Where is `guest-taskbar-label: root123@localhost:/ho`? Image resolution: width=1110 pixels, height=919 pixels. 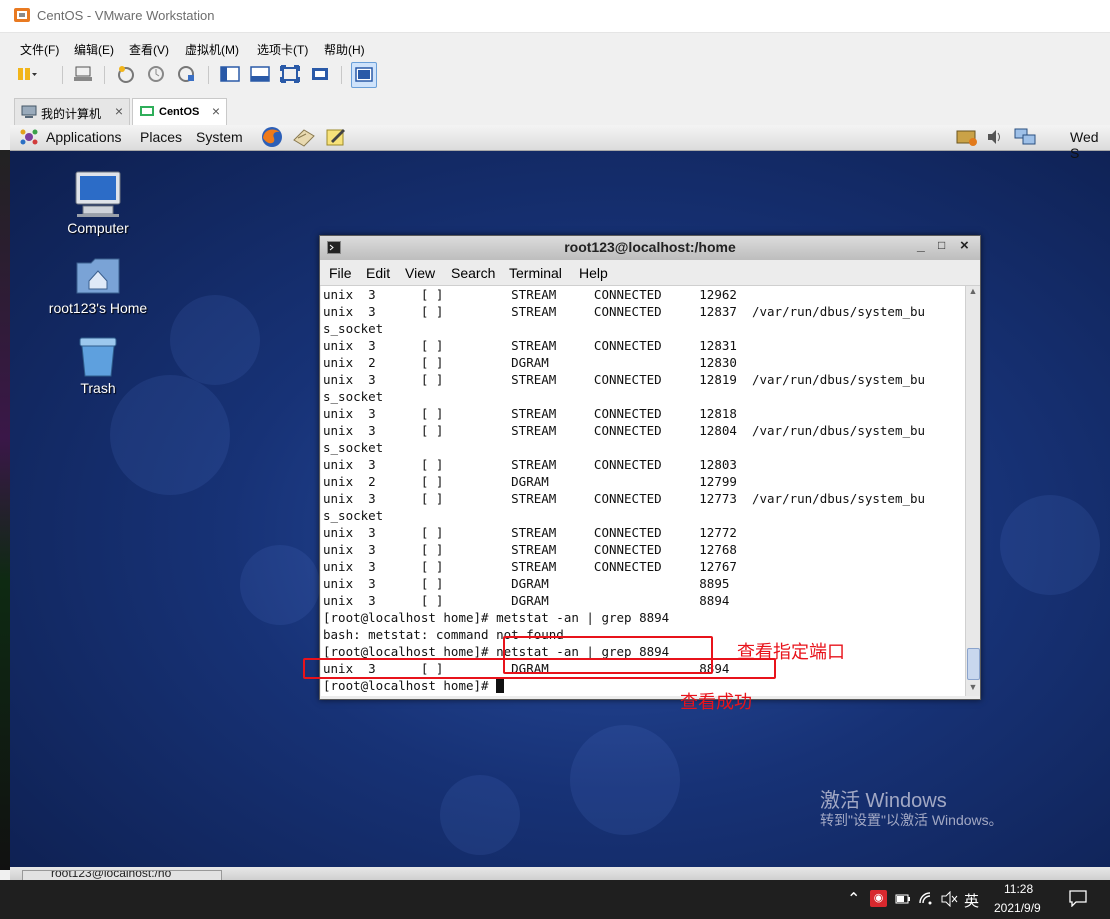 guest-taskbar-label: root123@localhost:/ho is located at coordinates (111, 875).